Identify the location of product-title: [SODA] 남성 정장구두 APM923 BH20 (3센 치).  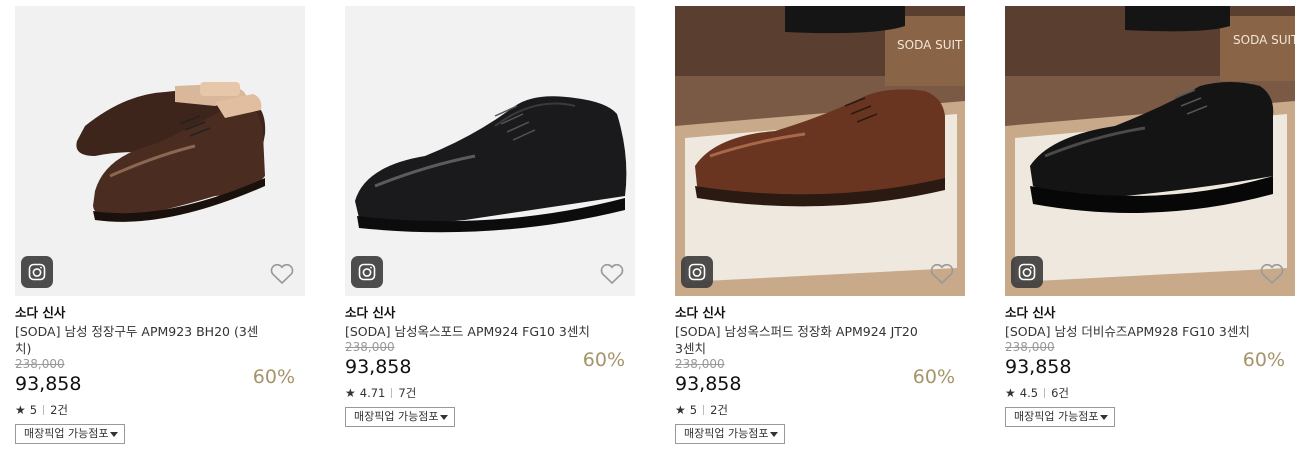
(160, 340).